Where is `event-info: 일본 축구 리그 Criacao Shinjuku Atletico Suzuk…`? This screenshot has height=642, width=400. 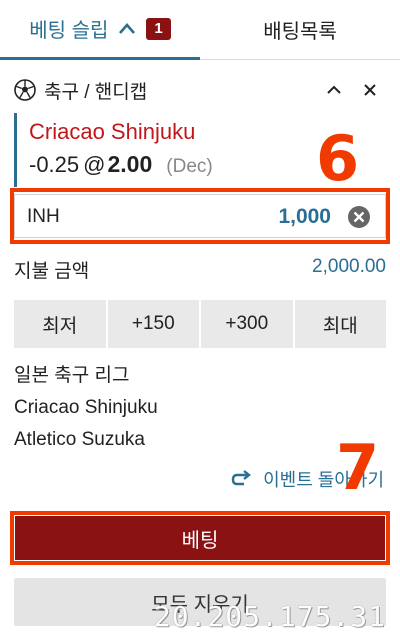 event-info: 일본 축구 리그 Criacao Shinjuku Atletico Suzuk… is located at coordinates (86, 408).